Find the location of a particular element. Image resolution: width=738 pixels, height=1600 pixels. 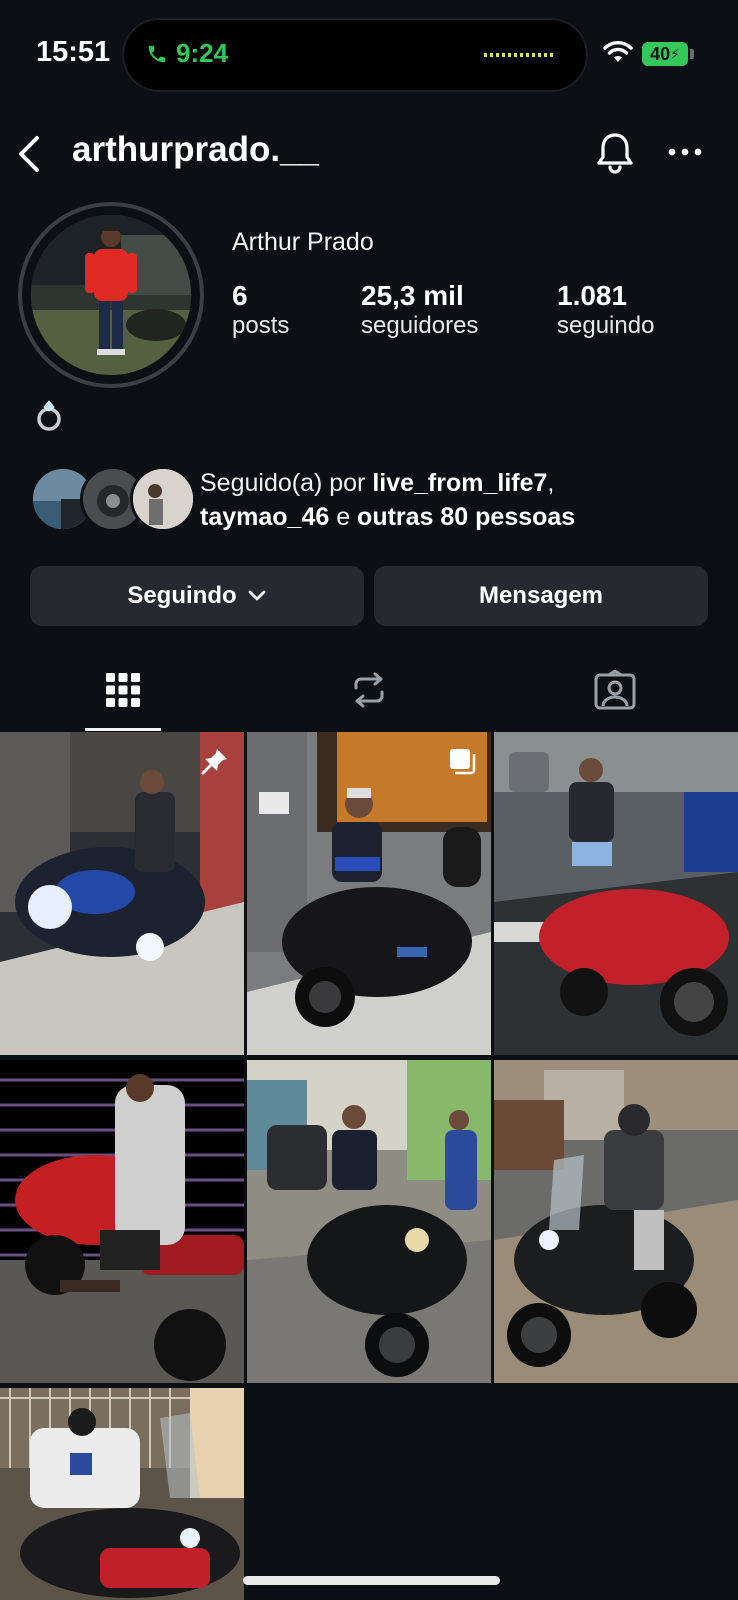

tab-tagged is located at coordinates (615, 690).